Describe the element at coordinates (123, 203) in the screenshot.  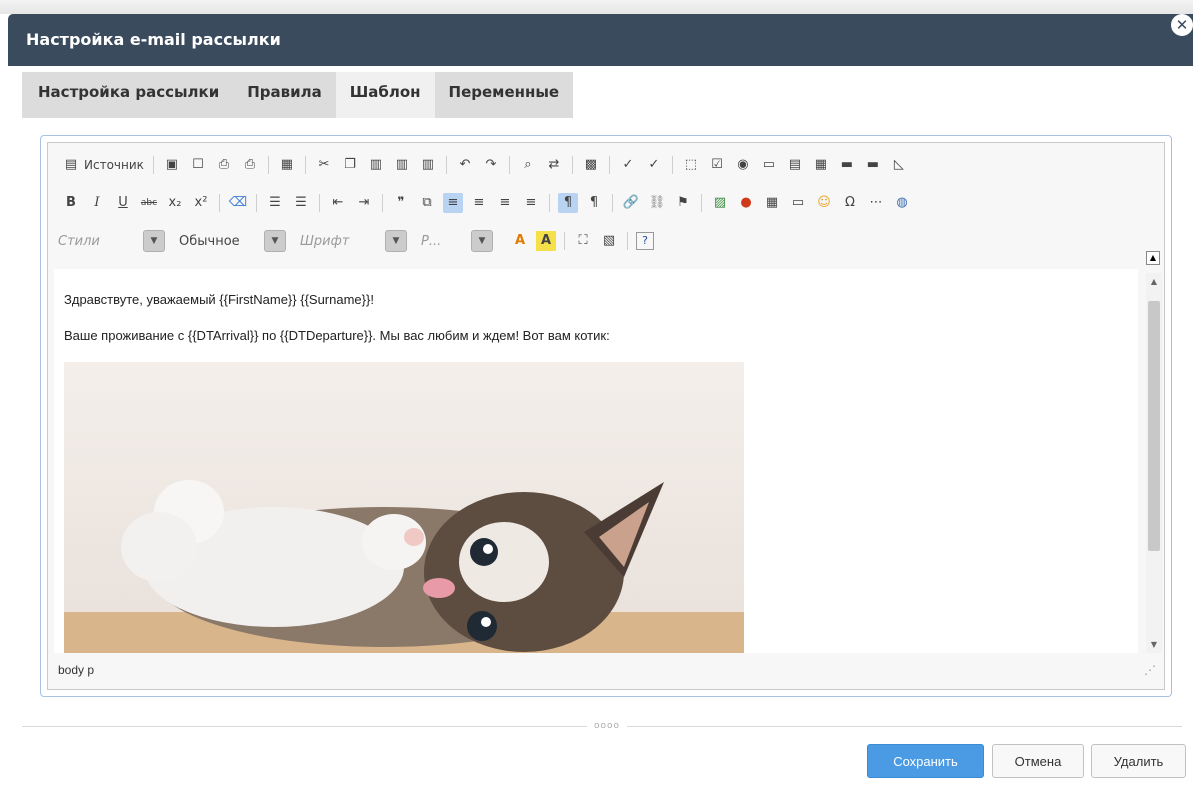
I see `underline-icon: U` at that location.